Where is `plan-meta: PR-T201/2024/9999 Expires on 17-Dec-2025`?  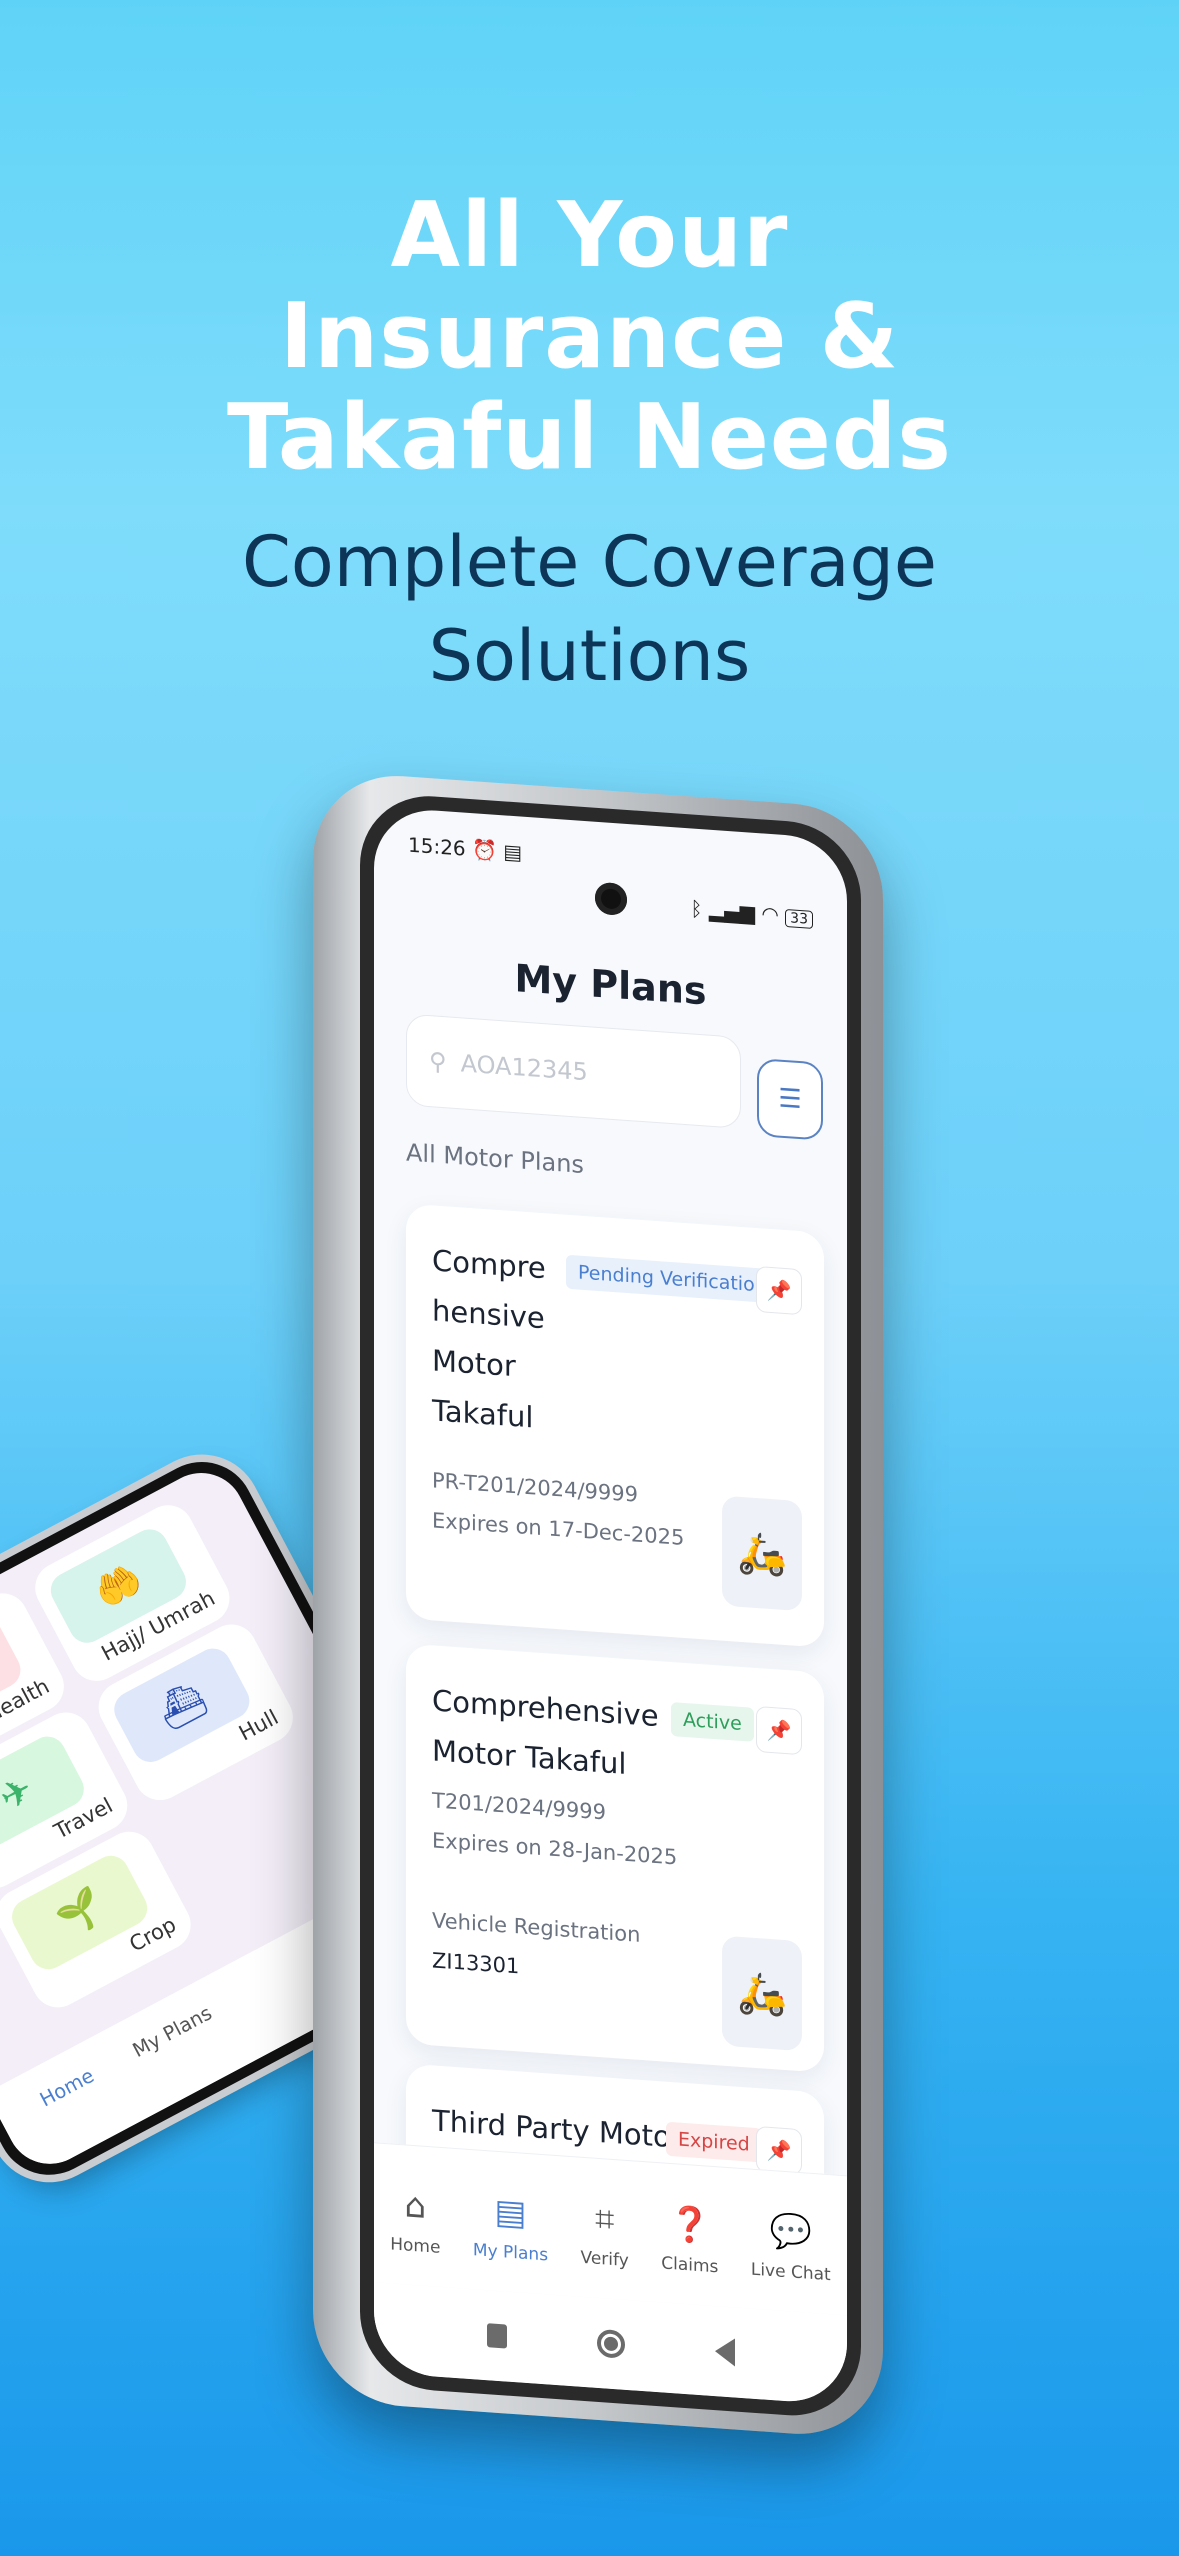
plan-meta: PR-T201/2024/9999 Expires on 17-Dec-2025 is located at coordinates (558, 1509).